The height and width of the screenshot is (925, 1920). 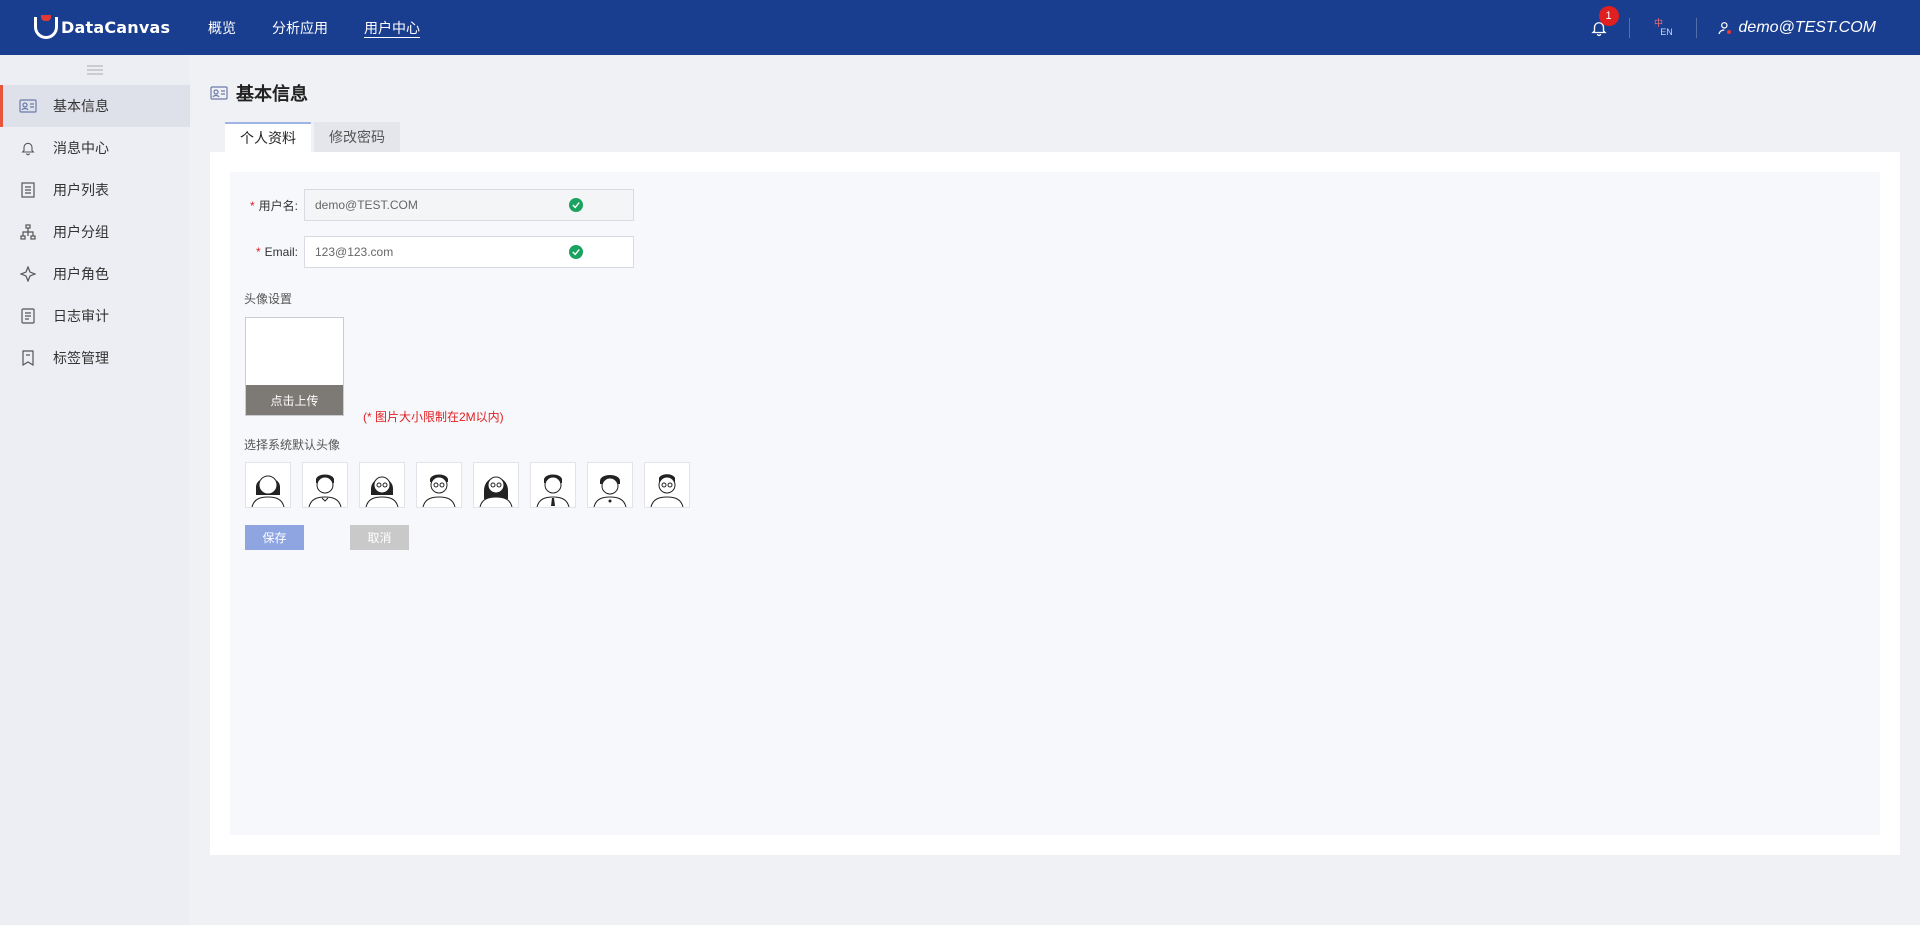 What do you see at coordinates (268, 137) in the screenshot?
I see `tab-profile: 个人资料` at bounding box center [268, 137].